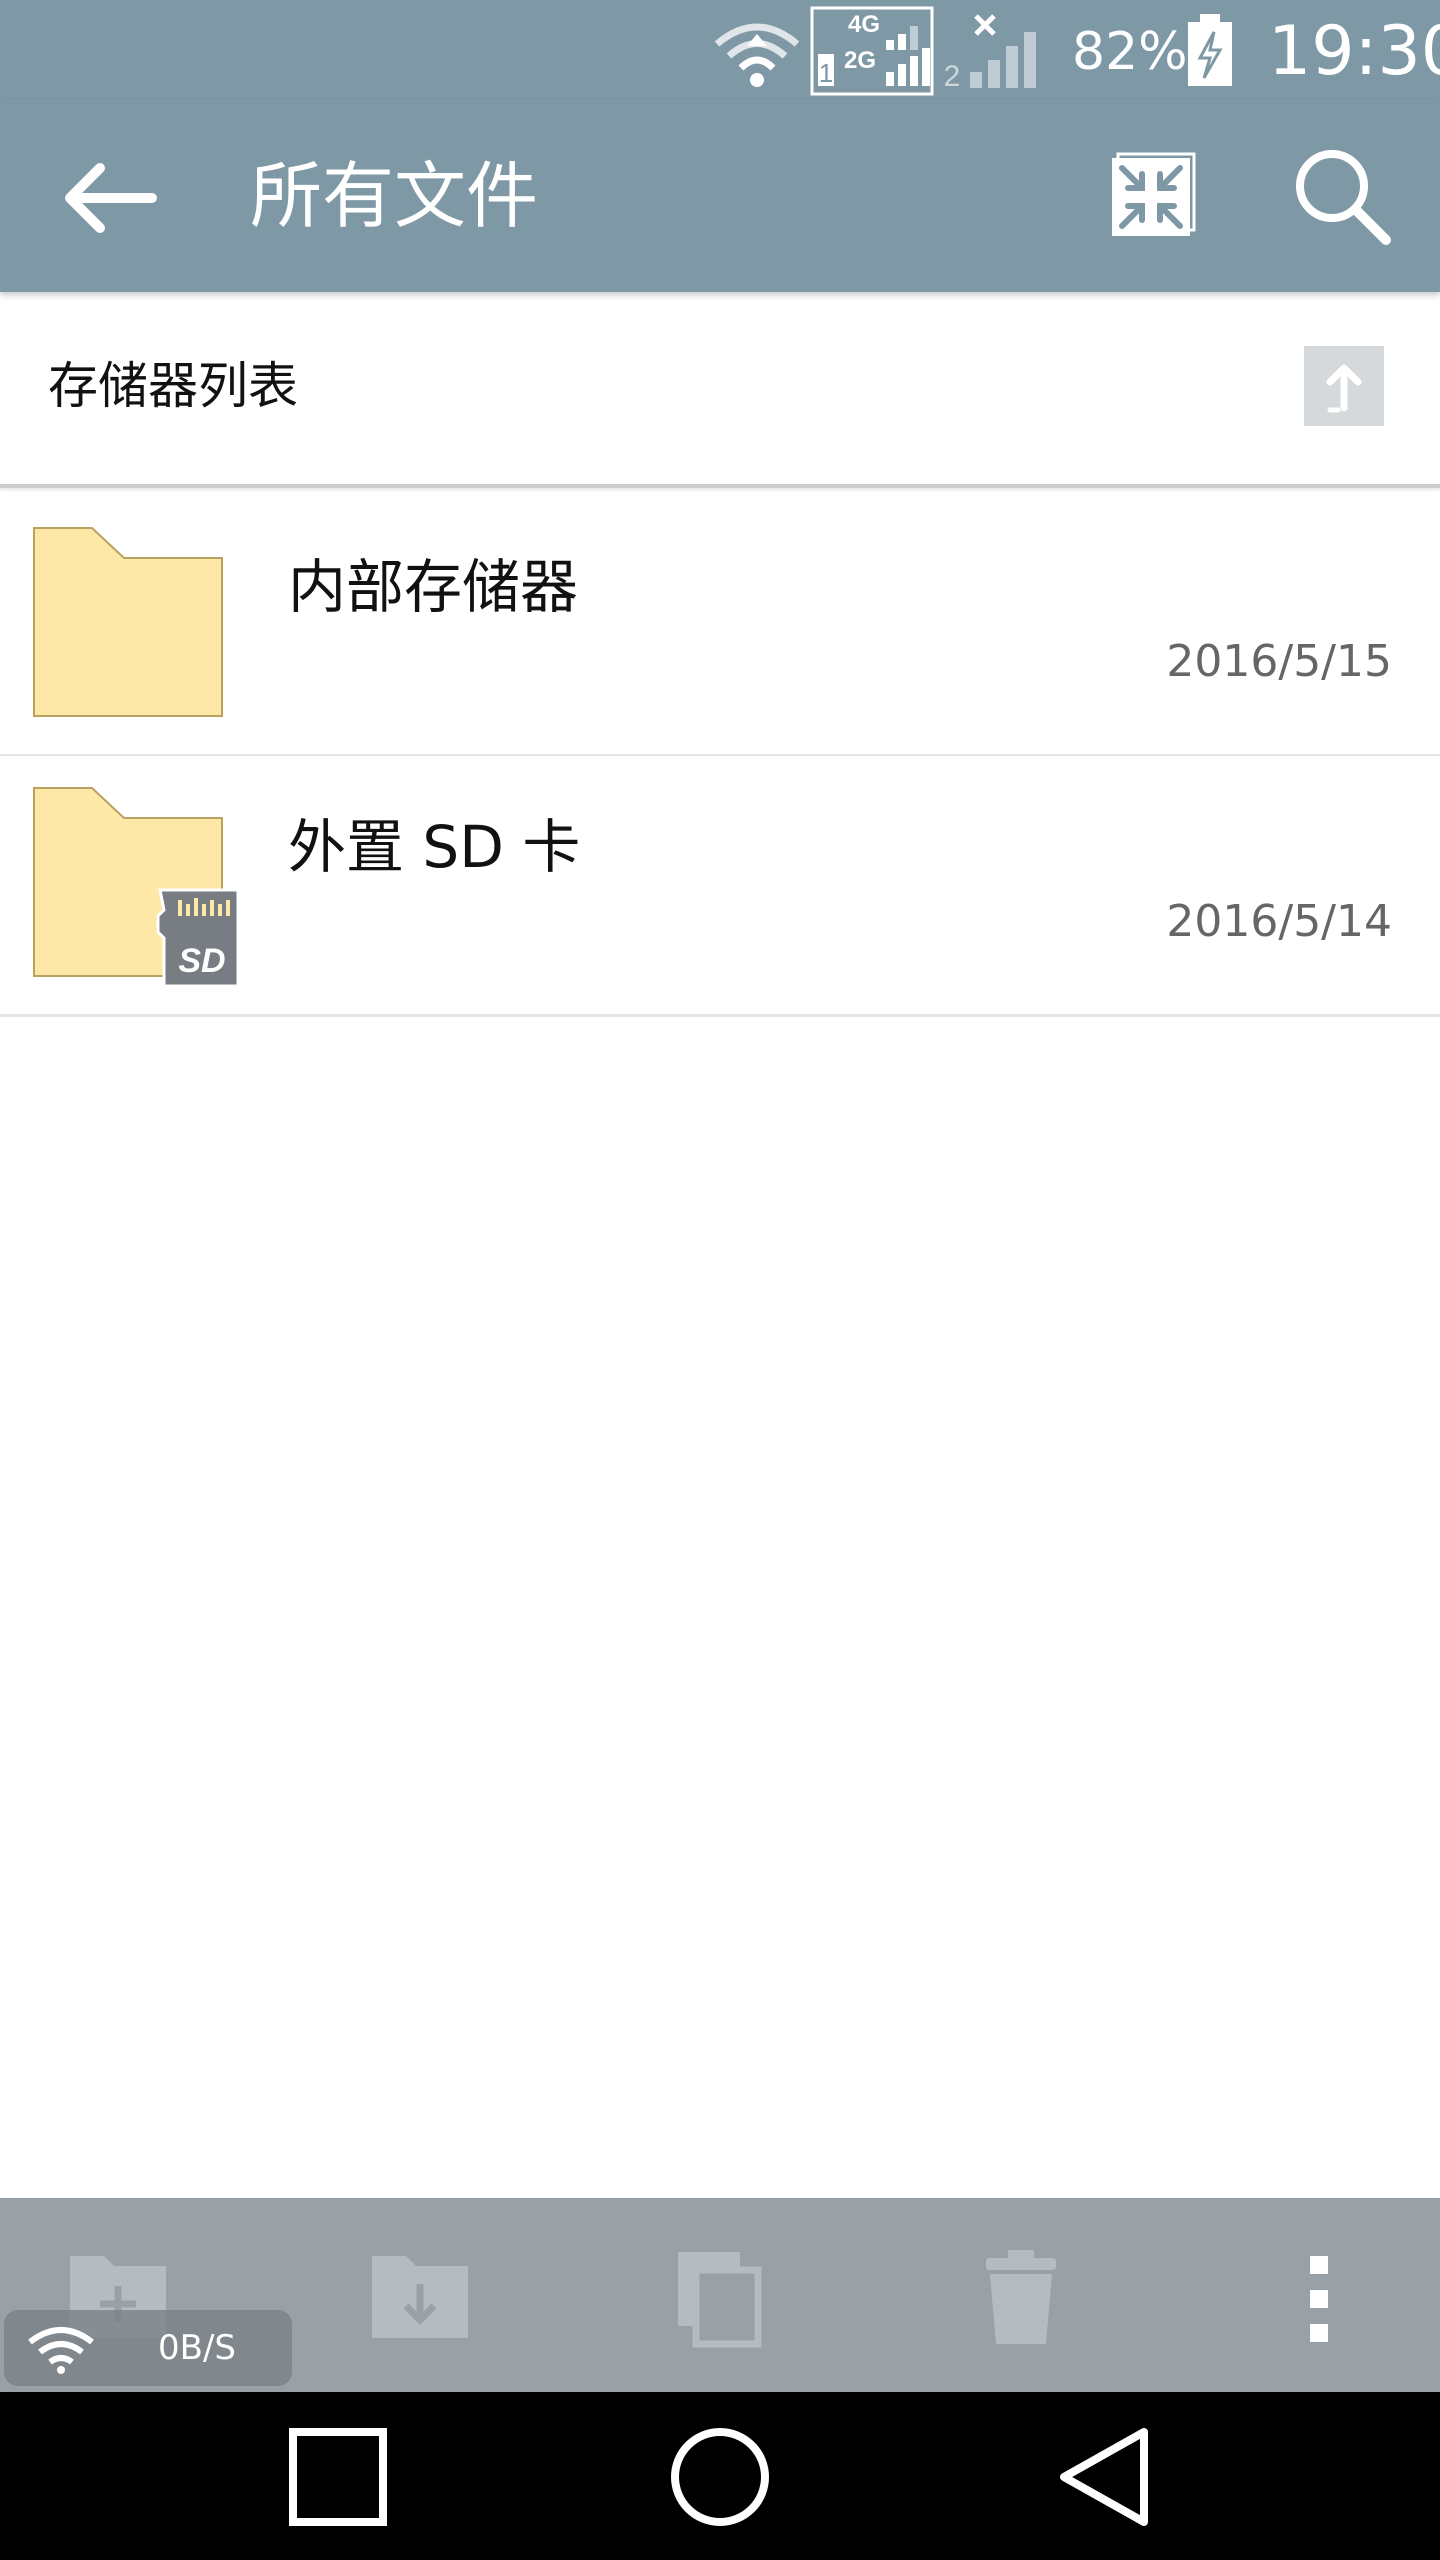 Image resolution: width=1440 pixels, height=2560 pixels. Describe the element at coordinates (1021, 2298) in the screenshot. I see `trash-icon` at that location.